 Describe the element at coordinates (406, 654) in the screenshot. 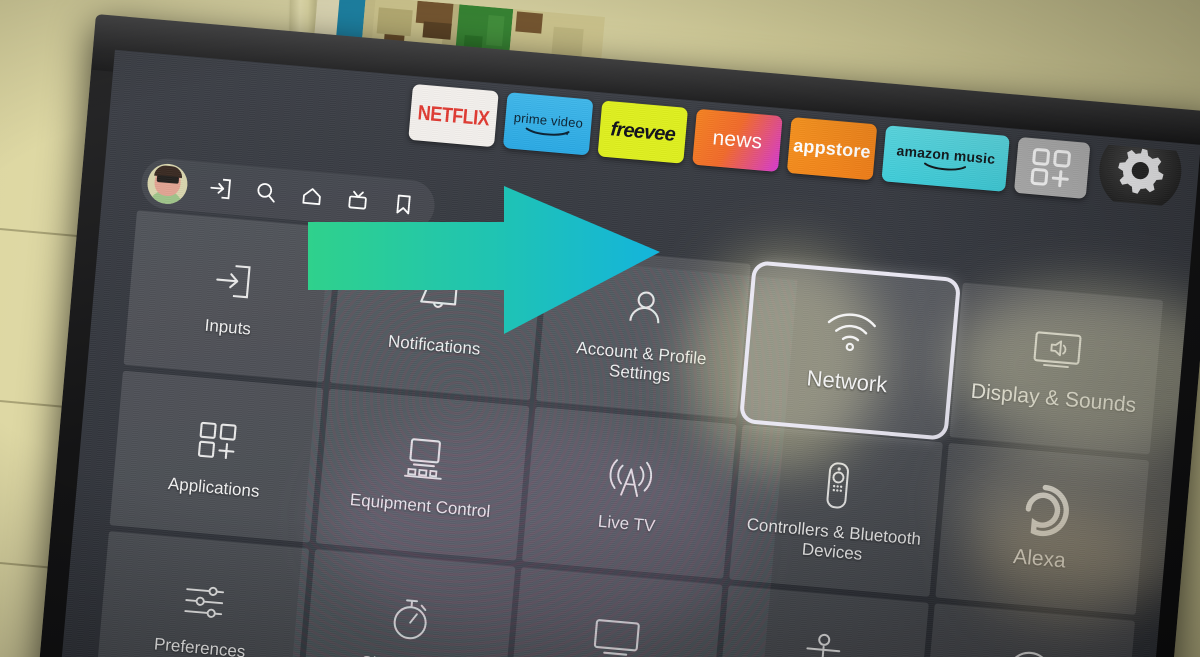

I see `settings-tile-label: Sleep Timer` at that location.